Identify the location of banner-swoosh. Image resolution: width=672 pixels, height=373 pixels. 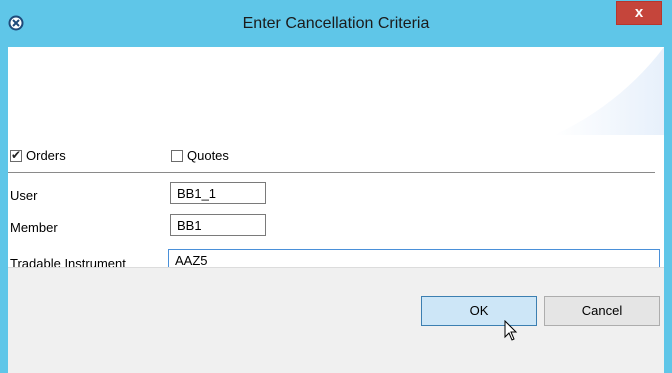
(609, 91).